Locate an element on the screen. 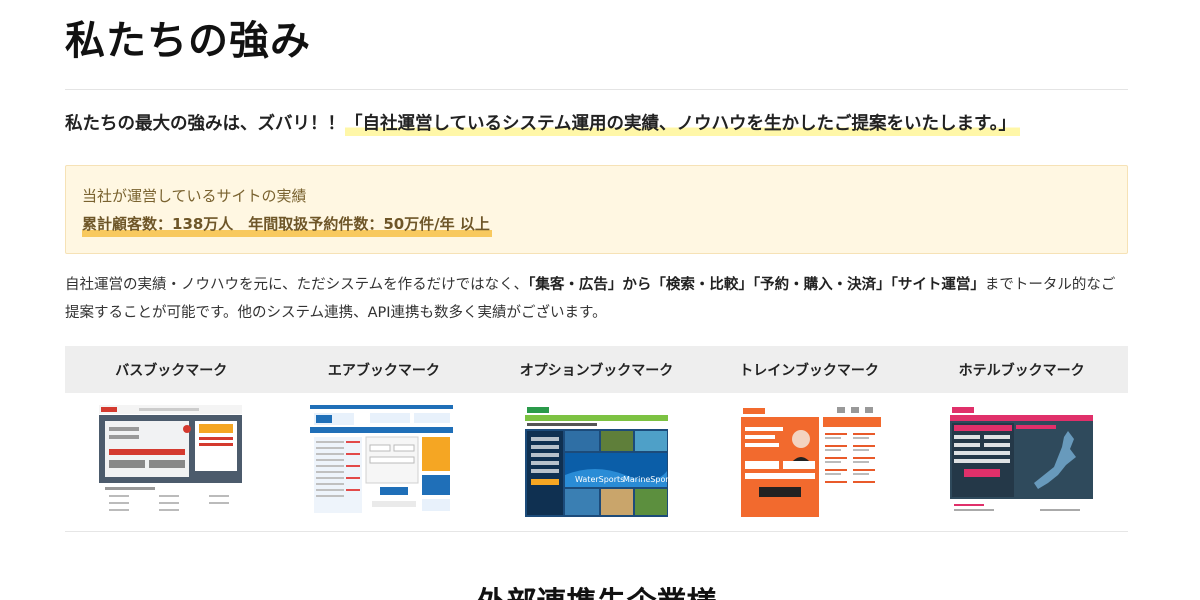 The width and height of the screenshot is (1200, 600). lead-prefix: 私たちの最大の強みは、ズバリ！！ is located at coordinates (205, 124).